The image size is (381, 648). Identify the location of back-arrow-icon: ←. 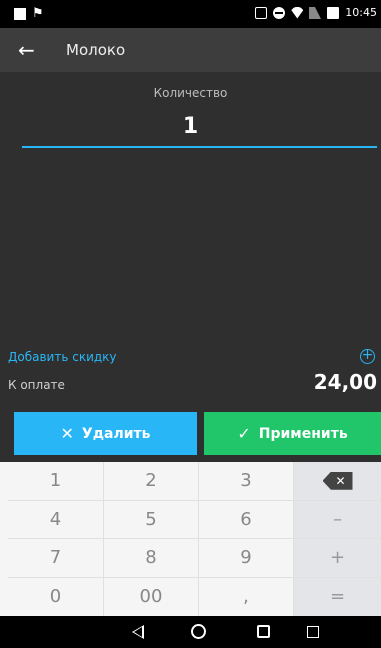
(26, 50).